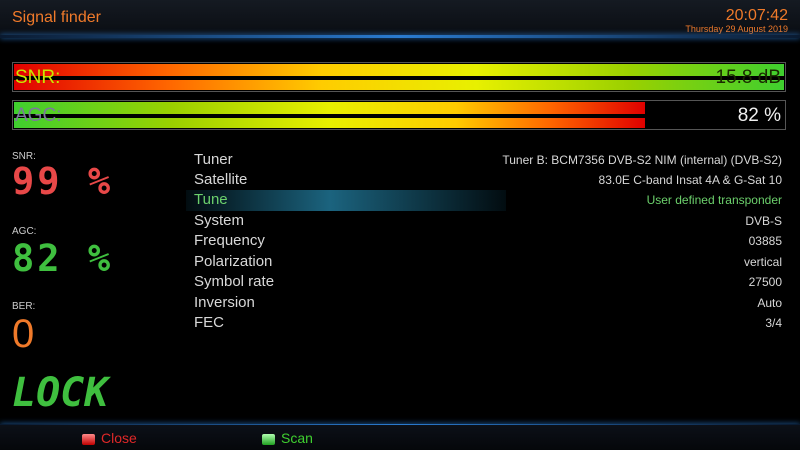 This screenshot has width=800, height=450. Describe the element at coordinates (60, 393) in the screenshot. I see `lock-status: LOCK` at that location.